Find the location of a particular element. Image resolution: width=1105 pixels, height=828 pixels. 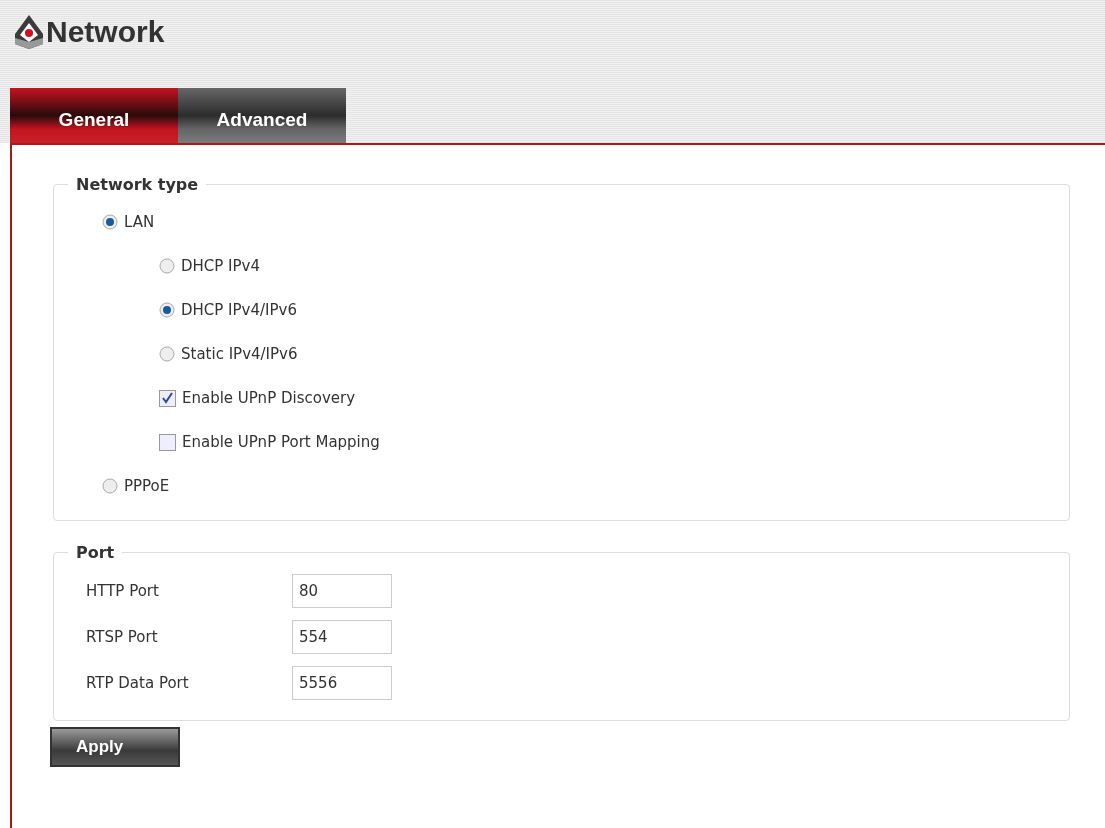

tab: General is located at coordinates (94, 115).